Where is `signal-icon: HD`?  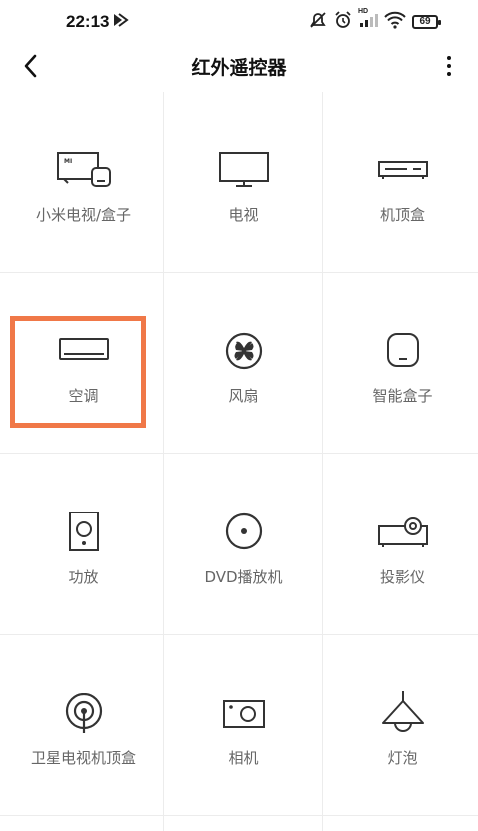
signal-icon: HD is located at coordinates (368, 20).